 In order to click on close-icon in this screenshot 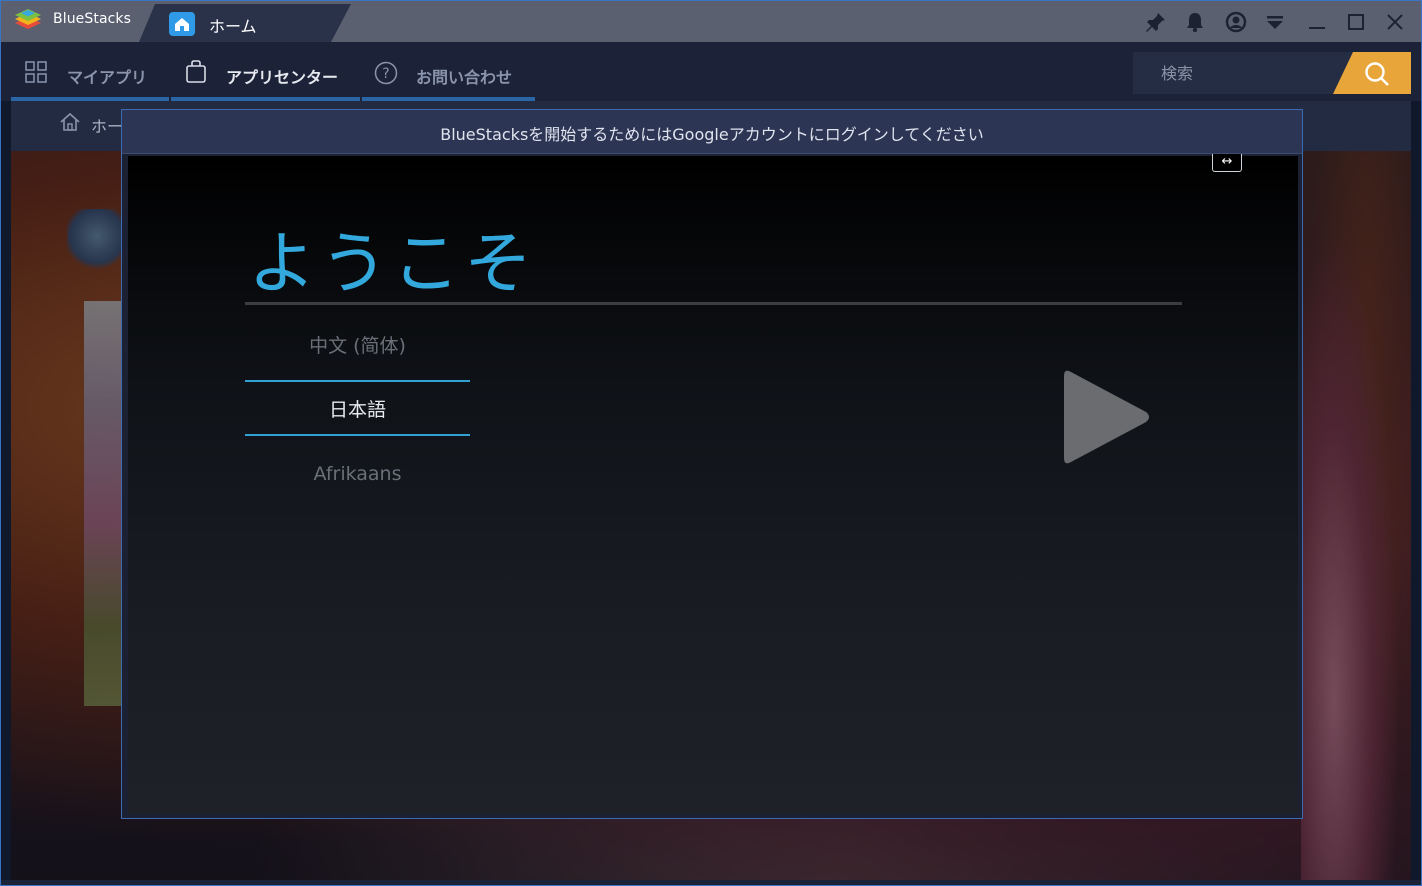, I will do `click(1395, 22)`.